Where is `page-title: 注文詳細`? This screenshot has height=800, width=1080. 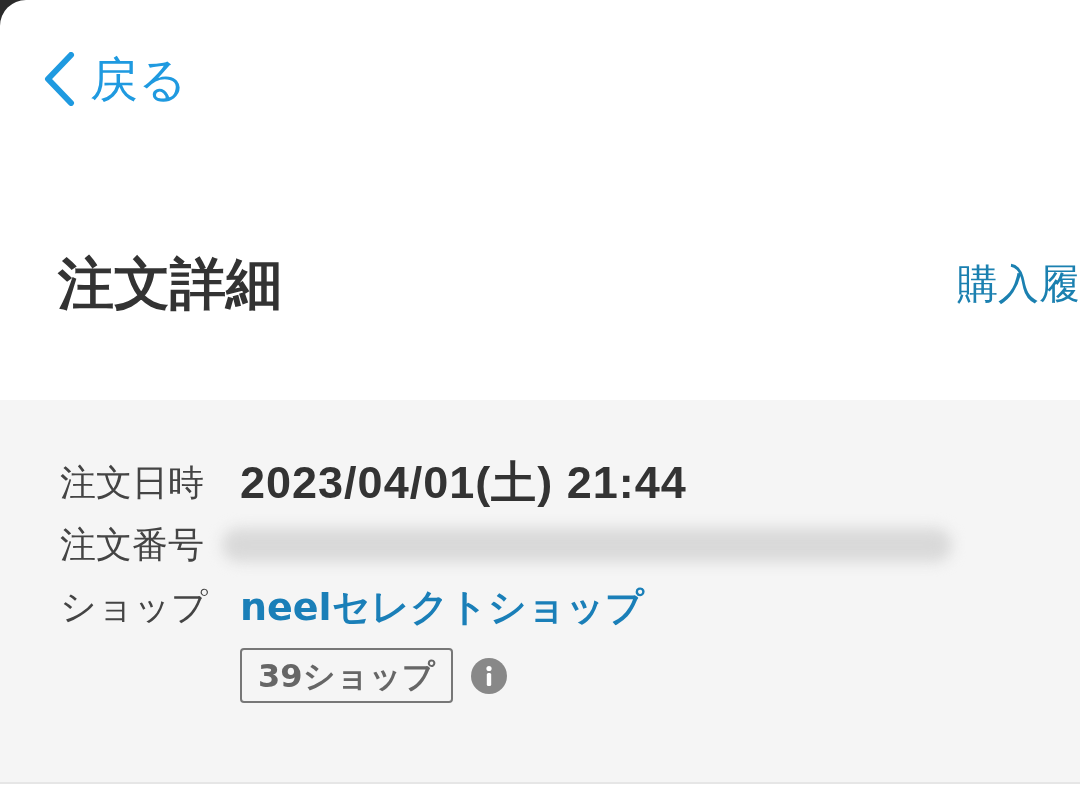 page-title: 注文詳細 is located at coordinates (170, 284).